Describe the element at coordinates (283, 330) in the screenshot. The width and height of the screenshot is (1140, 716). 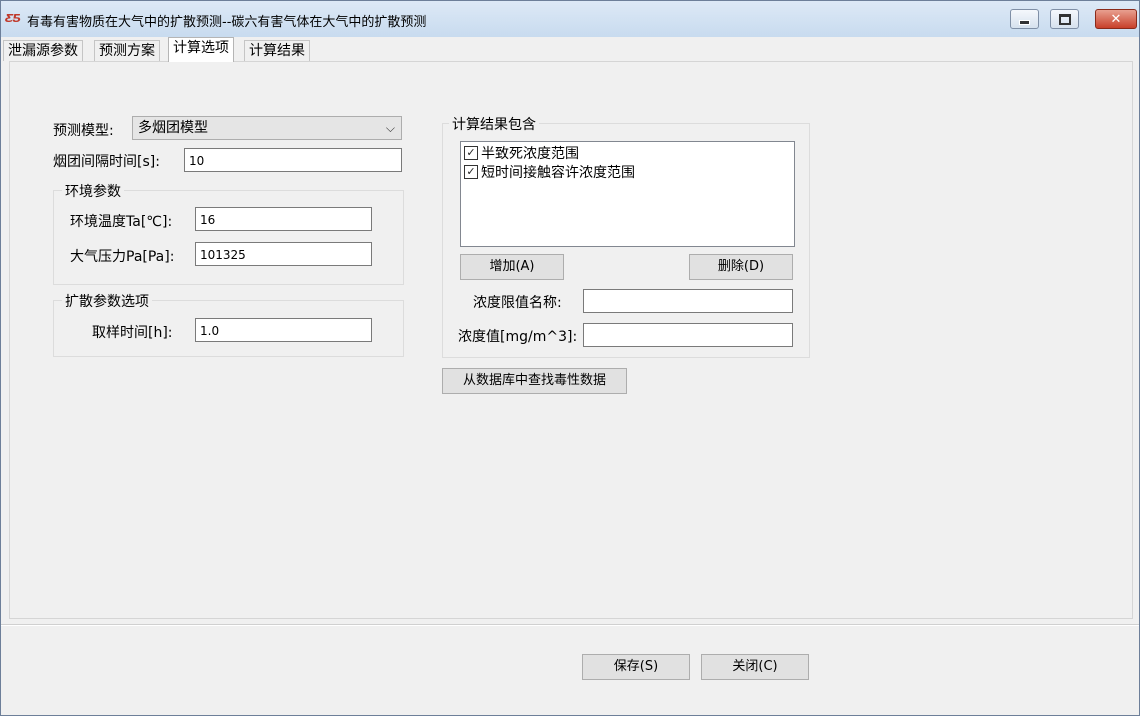
I see `sample-time-input: 1.0` at that location.